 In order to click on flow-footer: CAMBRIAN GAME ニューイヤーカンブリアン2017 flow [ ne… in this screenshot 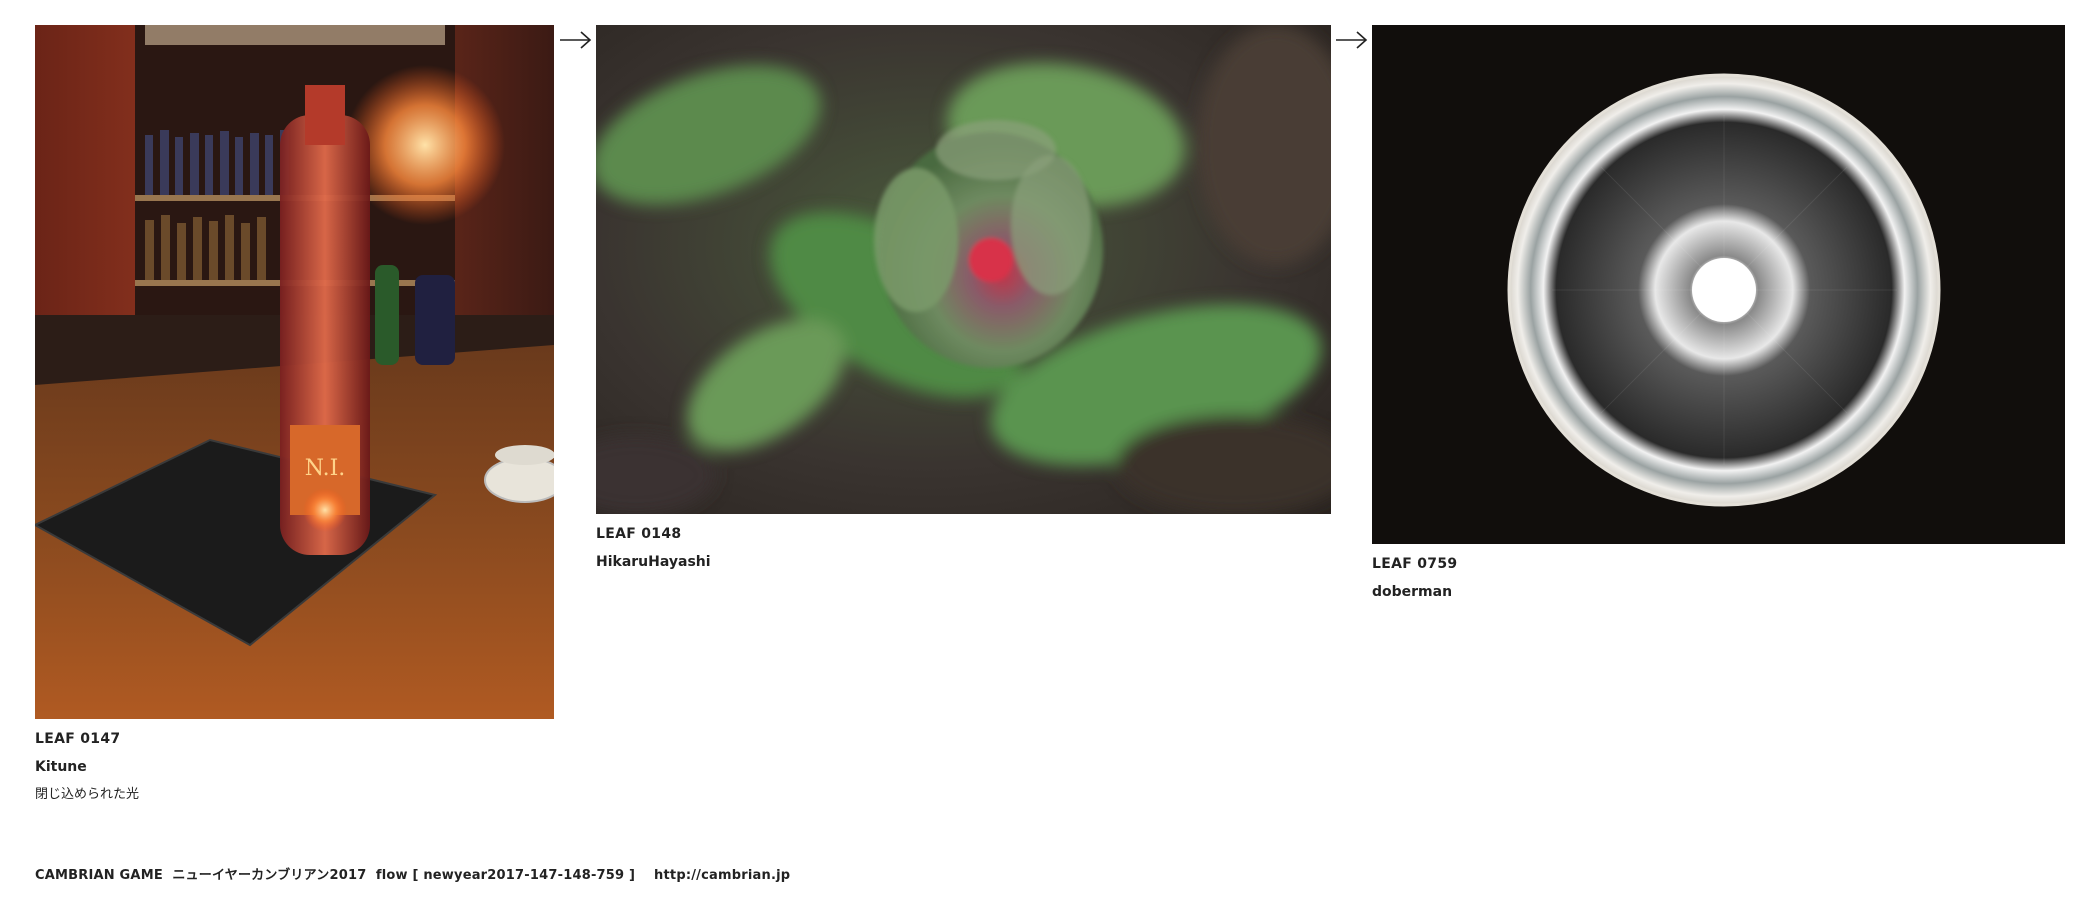, I will do `click(413, 875)`.